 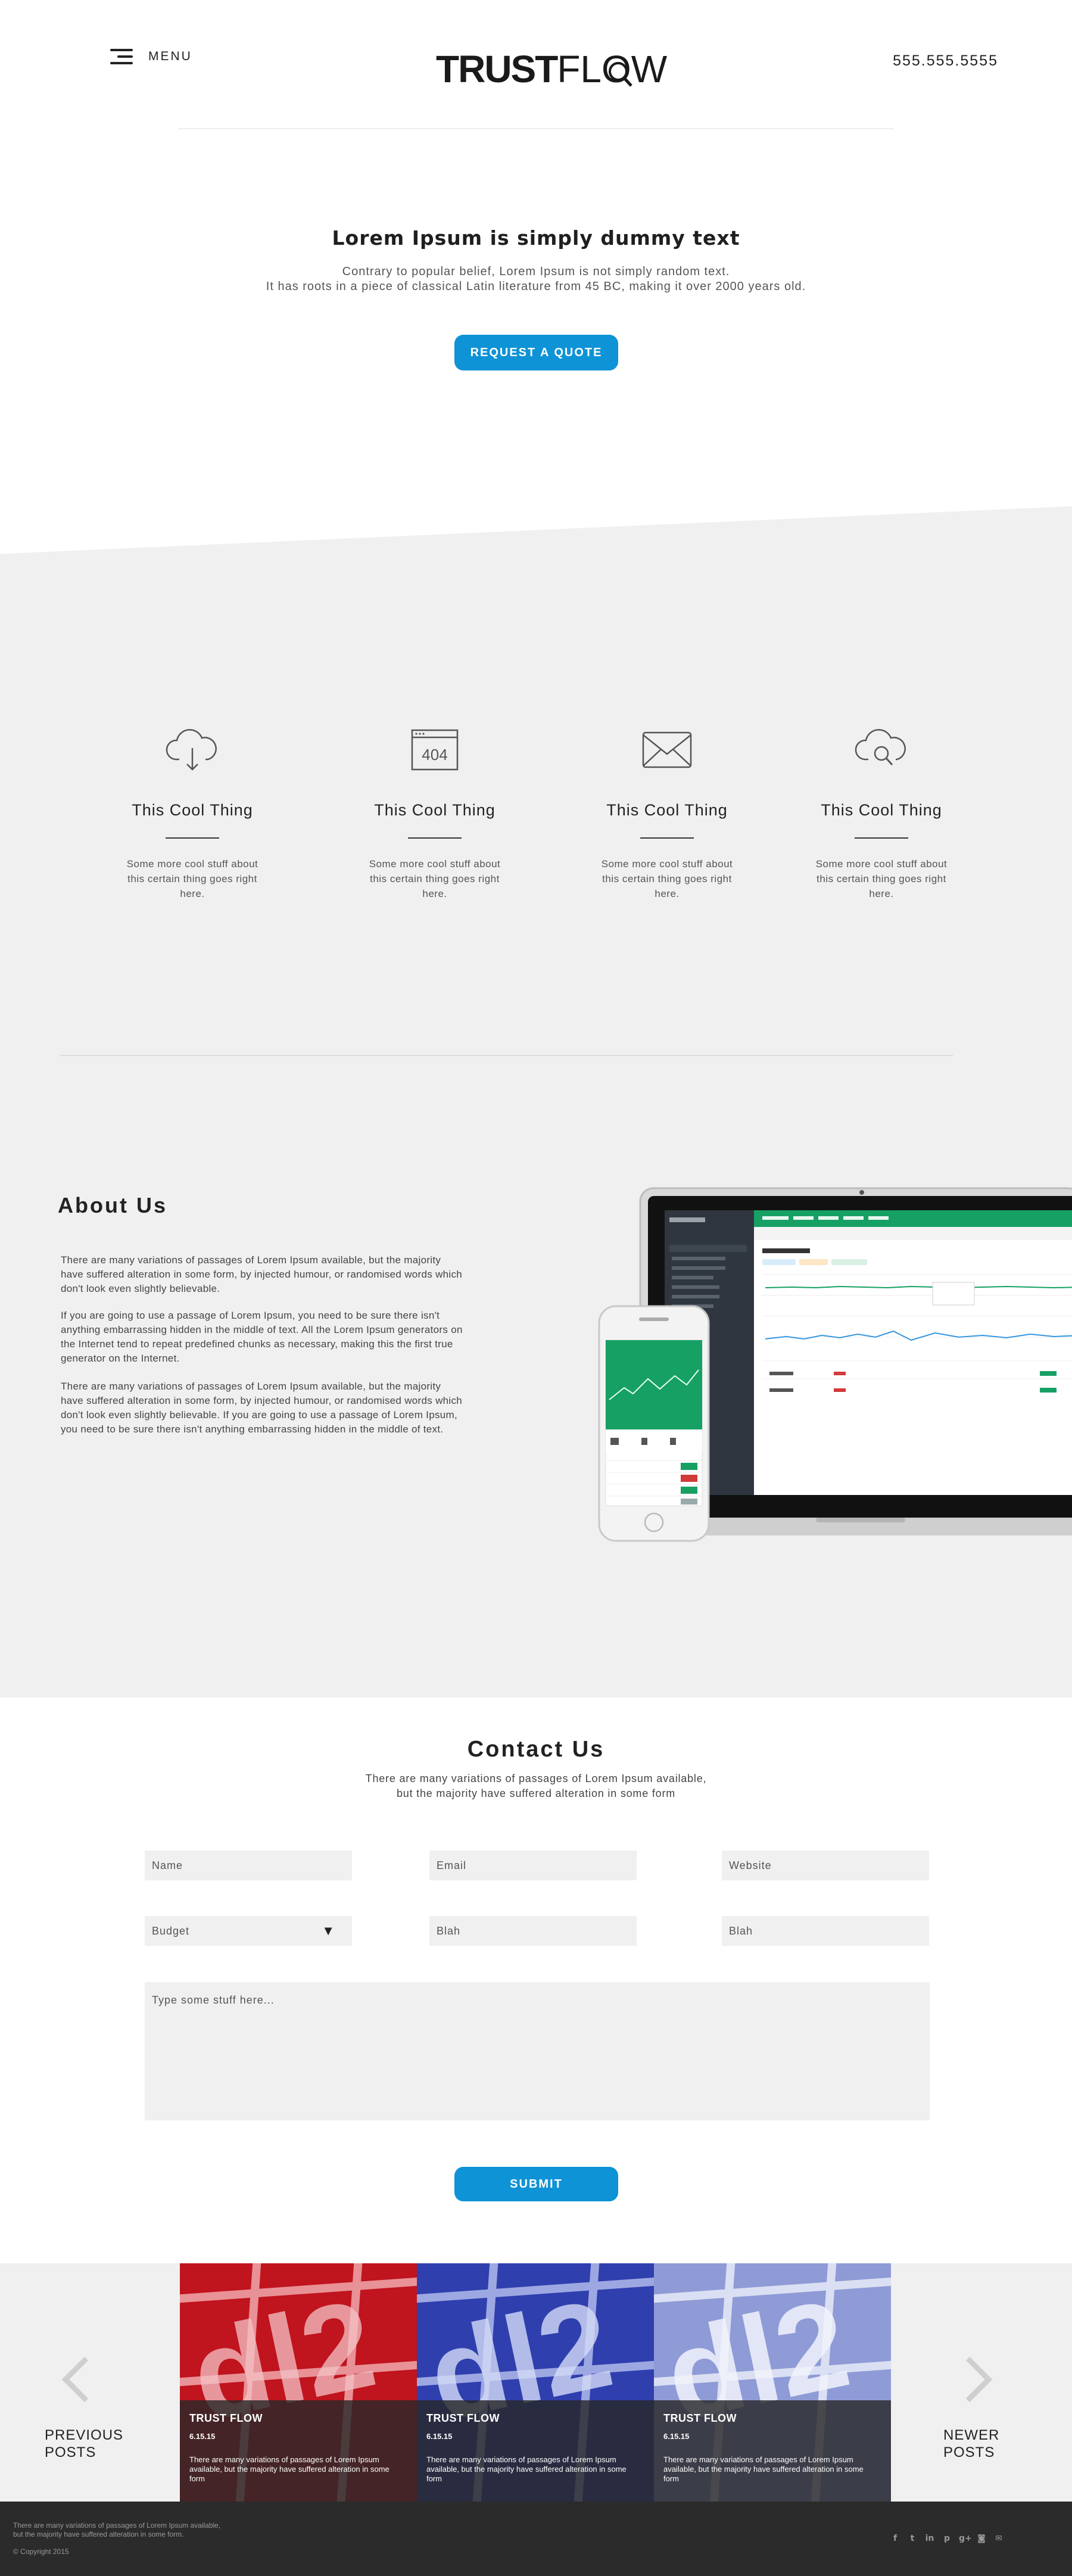 I want to click on logo-bold-text: TRUST, so click(x=497, y=69).